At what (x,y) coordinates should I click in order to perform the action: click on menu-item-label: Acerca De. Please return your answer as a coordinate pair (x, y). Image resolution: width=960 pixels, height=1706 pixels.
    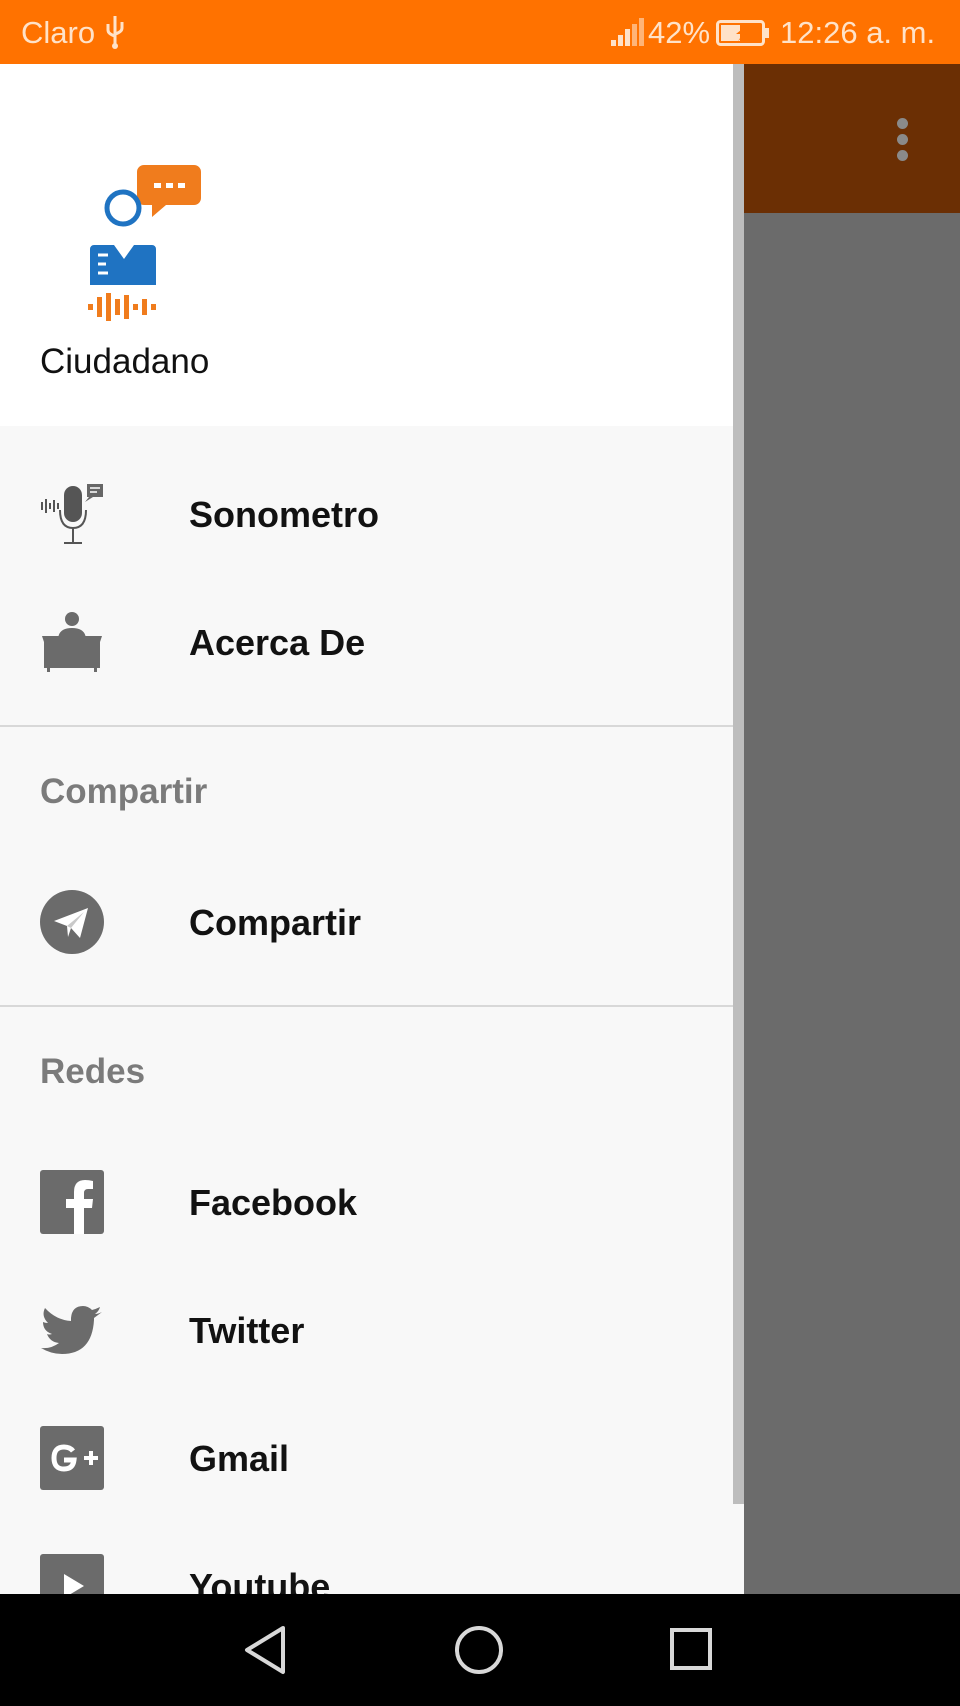
    Looking at the image, I should click on (277, 642).